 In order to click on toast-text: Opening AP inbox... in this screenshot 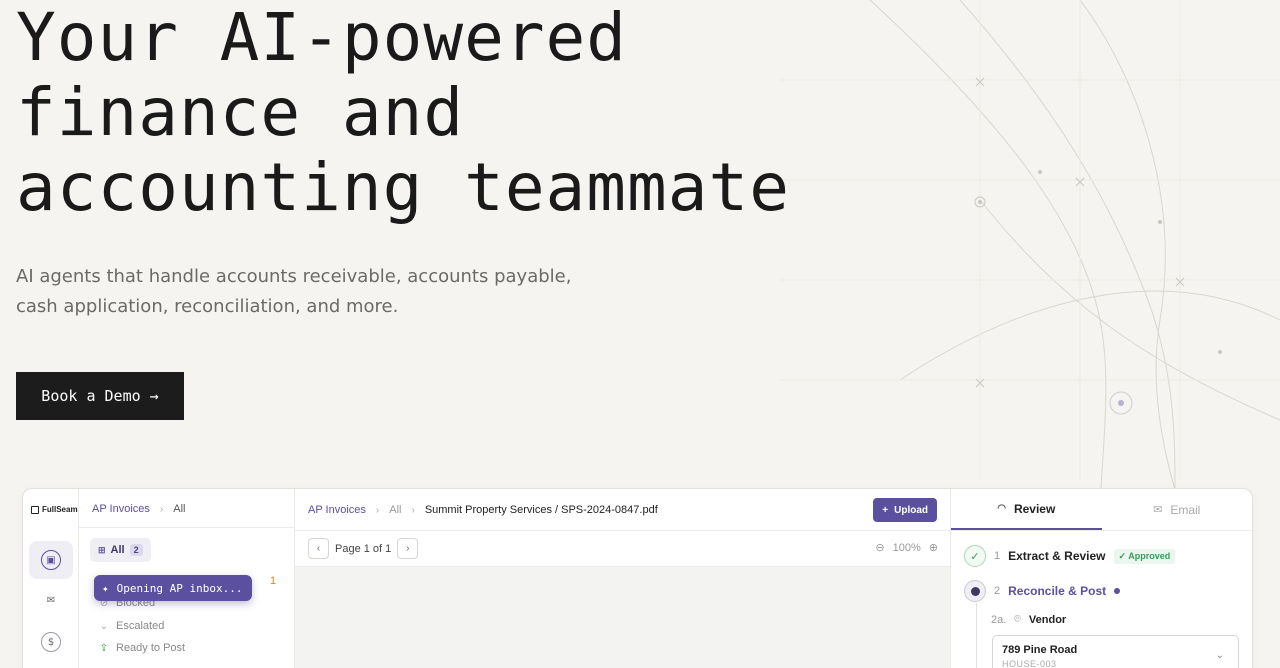, I will do `click(179, 588)`.